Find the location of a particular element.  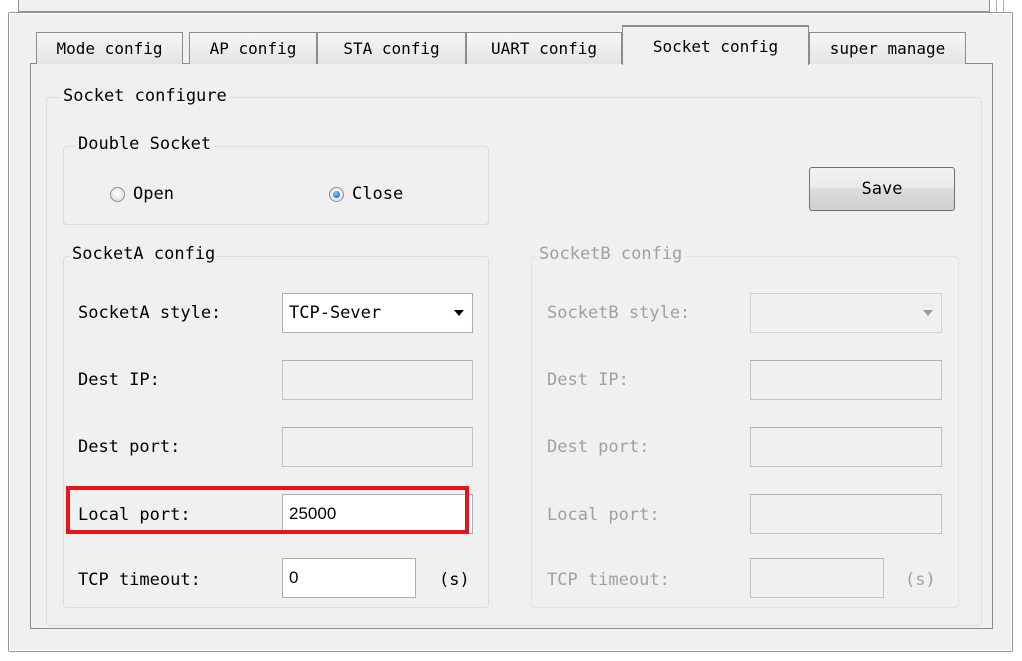

tab-label: UART config is located at coordinates (544, 48).